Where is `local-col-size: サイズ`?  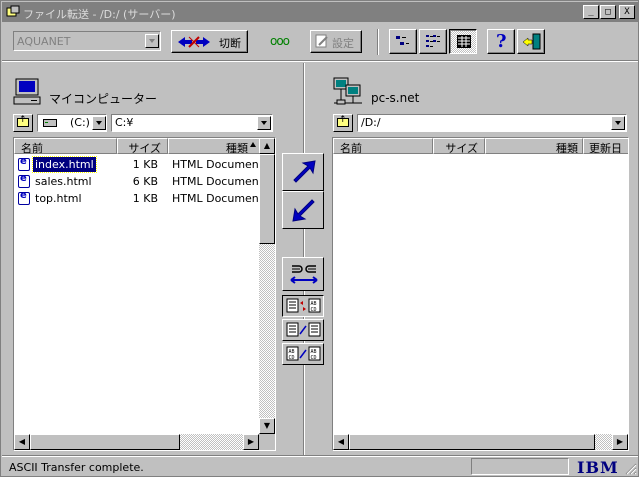
local-col-size: サイズ is located at coordinates (142, 146).